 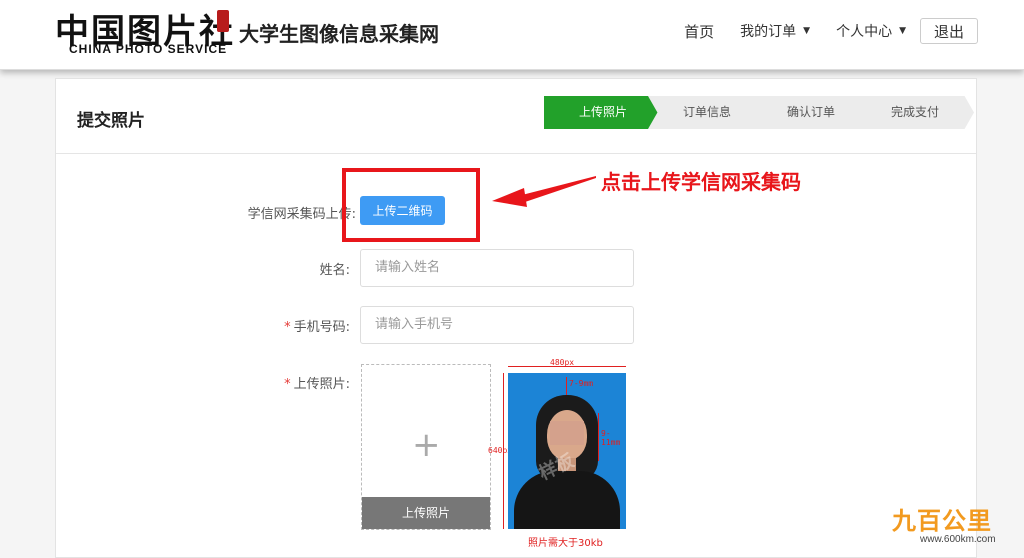 I want to click on nav-personal-center-label: 个人中心, so click(x=864, y=32).